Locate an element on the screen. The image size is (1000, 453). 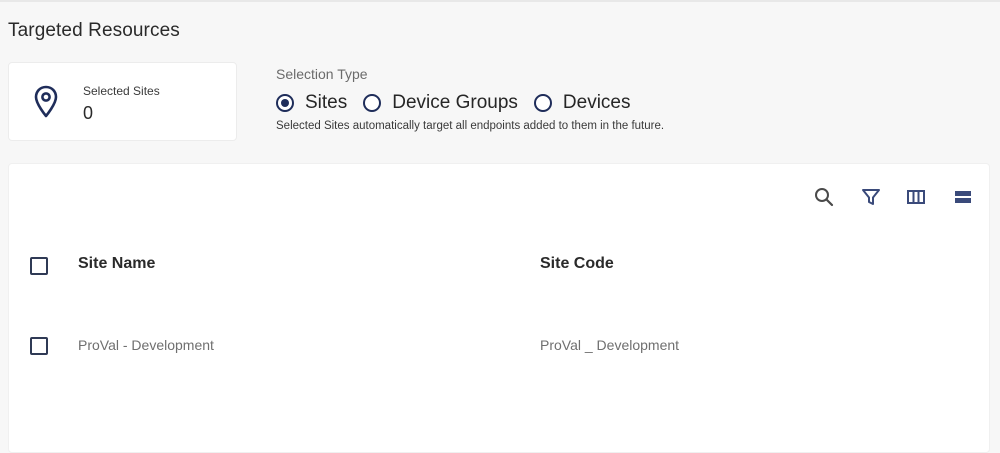
radio-sites: Sites is located at coordinates (311, 103).